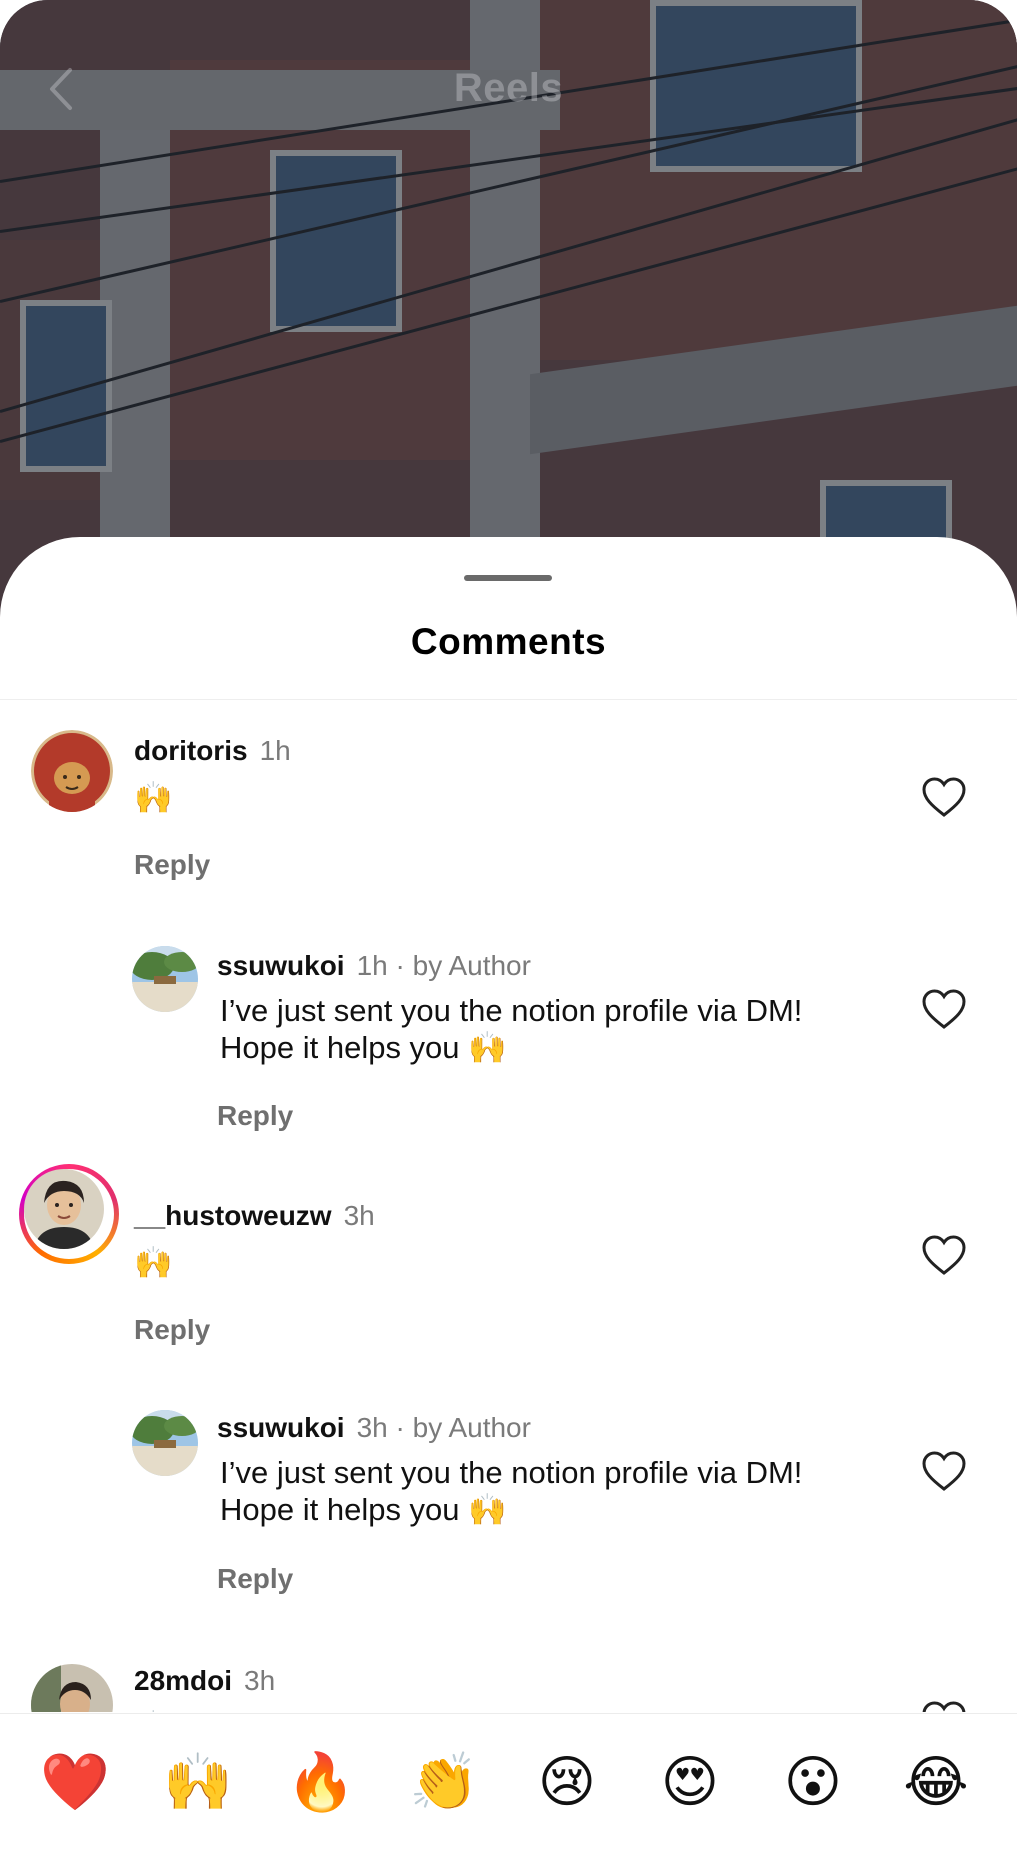  What do you see at coordinates (508, 1781) in the screenshot?
I see `quick-reactions-bar: ❤️ 🙌 🔥 👏 😢 😍 😮 😂` at bounding box center [508, 1781].